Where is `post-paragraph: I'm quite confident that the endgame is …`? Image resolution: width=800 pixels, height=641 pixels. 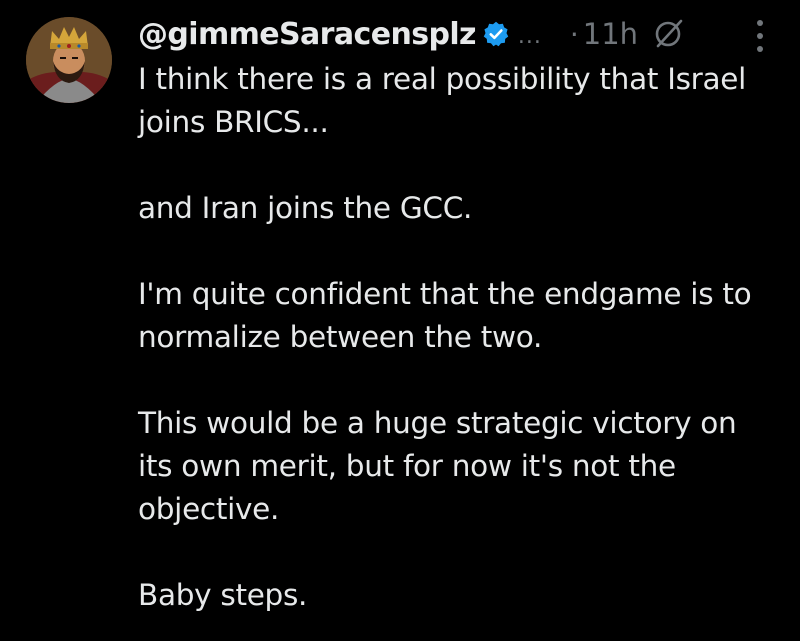
post-paragraph: I'm quite confident that the endgame is … is located at coordinates (445, 315).